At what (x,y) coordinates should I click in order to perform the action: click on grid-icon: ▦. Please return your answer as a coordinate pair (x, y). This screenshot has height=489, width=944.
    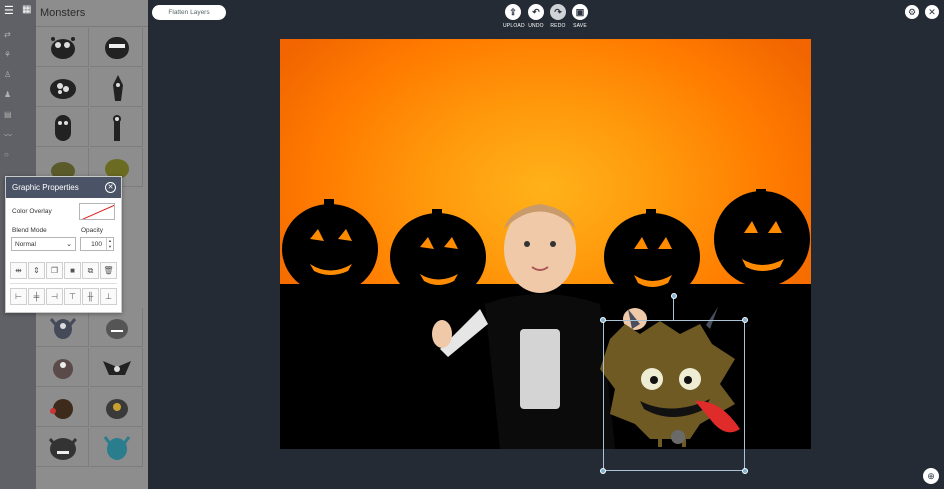
    Looking at the image, I should click on (26, 9).